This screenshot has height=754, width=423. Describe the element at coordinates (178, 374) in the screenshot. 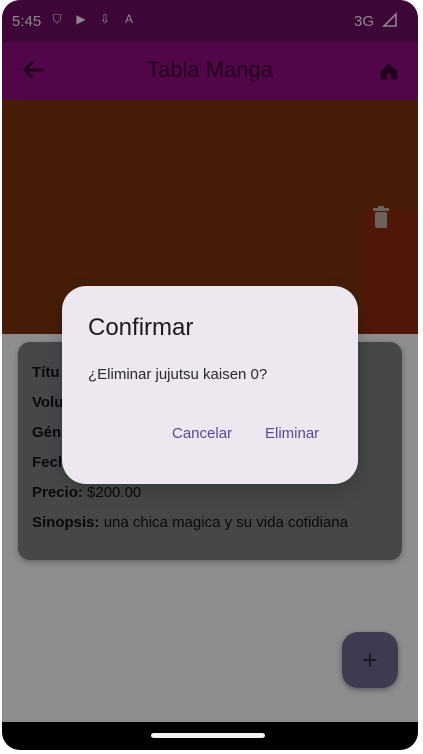

I see `dialog-message: ¿Eliminar jujutsu kaisen 0?` at that location.